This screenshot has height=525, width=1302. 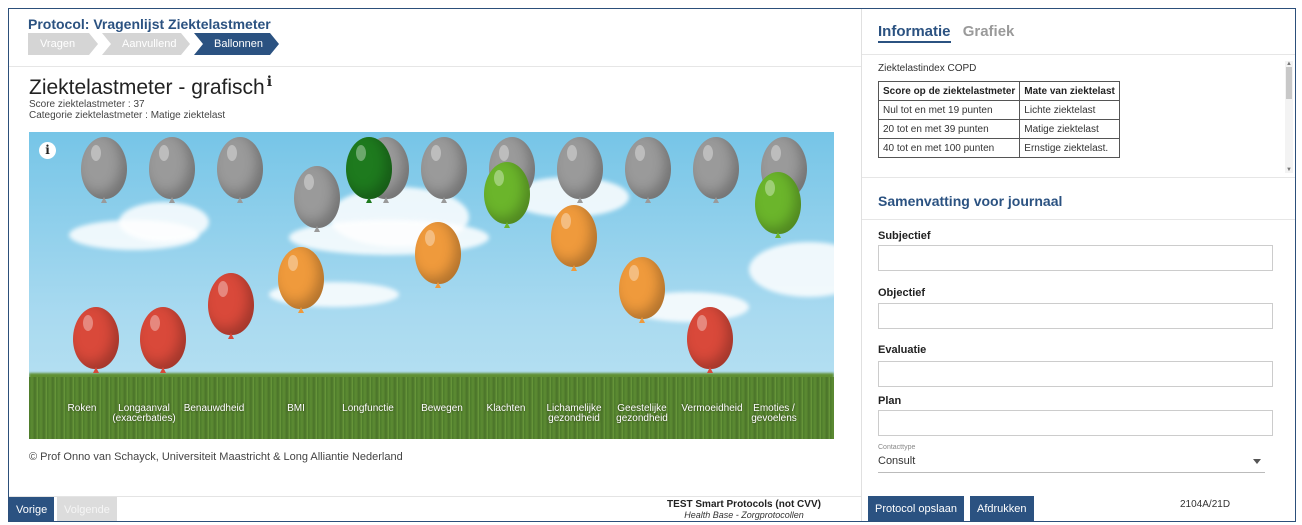 I want to click on step-vragen: Vragen, so click(x=63, y=44).